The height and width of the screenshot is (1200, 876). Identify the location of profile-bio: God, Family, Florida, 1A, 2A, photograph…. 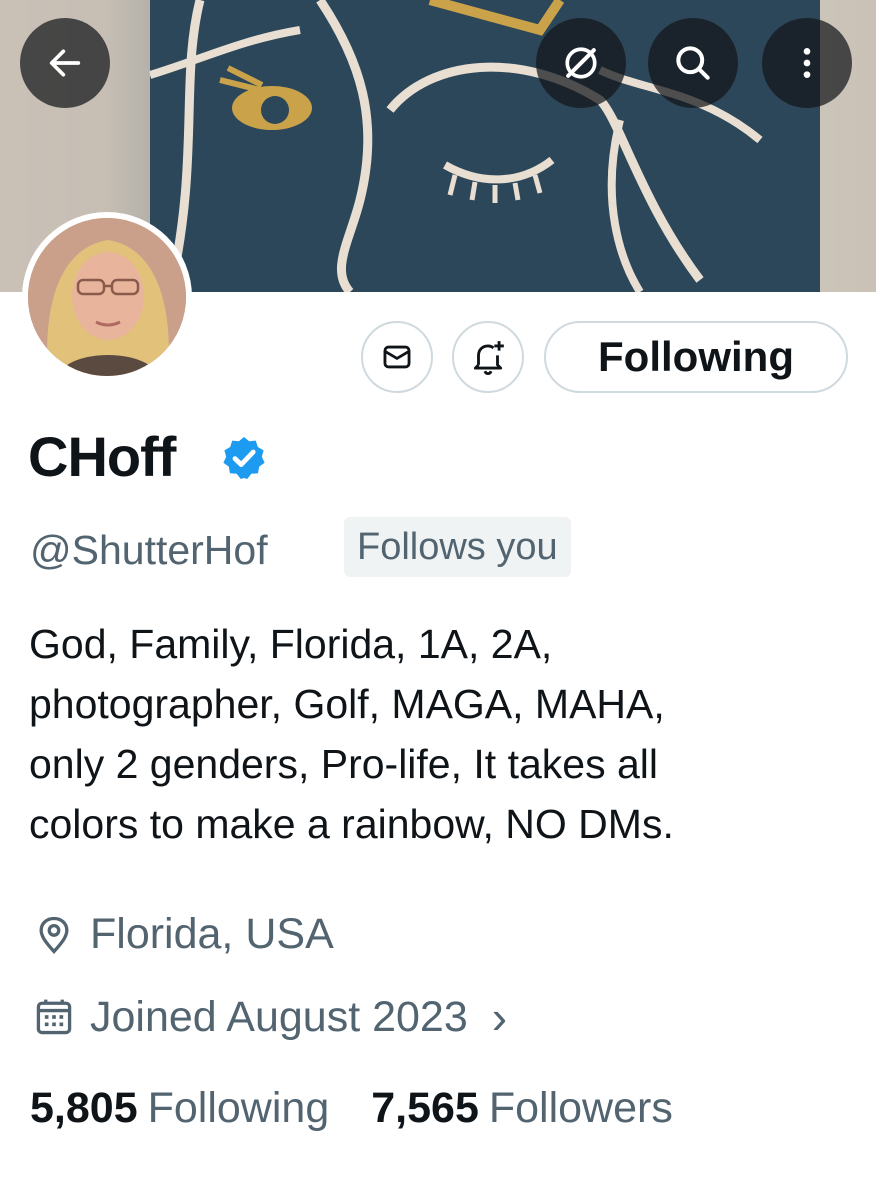
(351, 734).